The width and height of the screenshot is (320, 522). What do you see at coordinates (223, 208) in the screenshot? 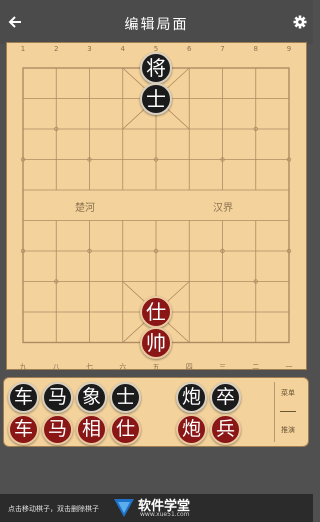
I see `river-label-han: 汉界` at bounding box center [223, 208].